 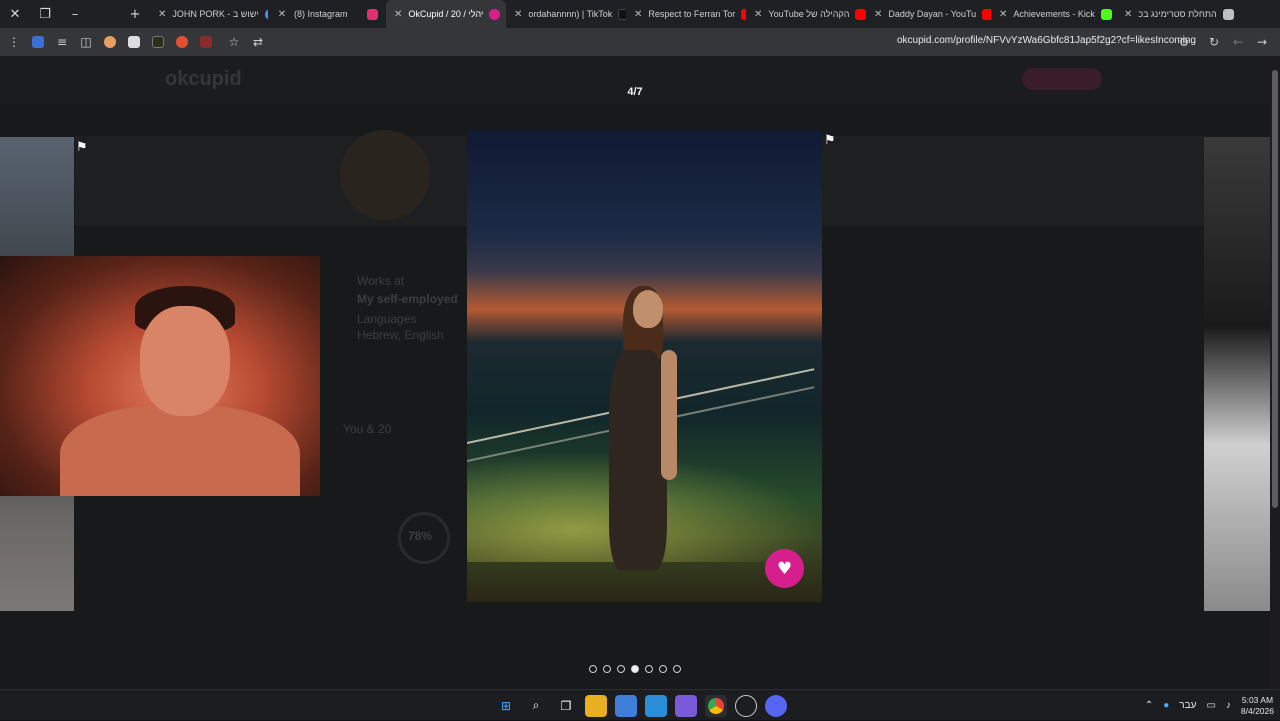 I want to click on file-explorer-icon, so click(x=596, y=705).